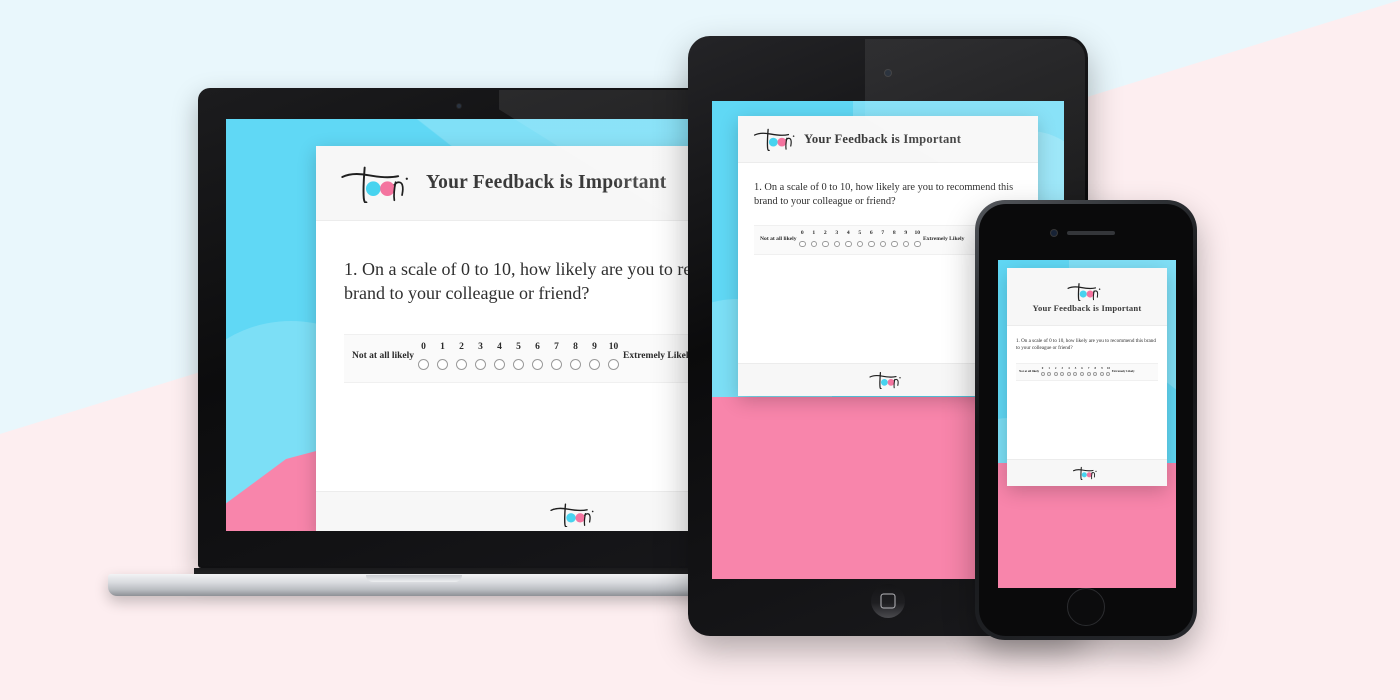 This screenshot has width=1400, height=700. I want to click on scale-option-number: 9, so click(906, 233).